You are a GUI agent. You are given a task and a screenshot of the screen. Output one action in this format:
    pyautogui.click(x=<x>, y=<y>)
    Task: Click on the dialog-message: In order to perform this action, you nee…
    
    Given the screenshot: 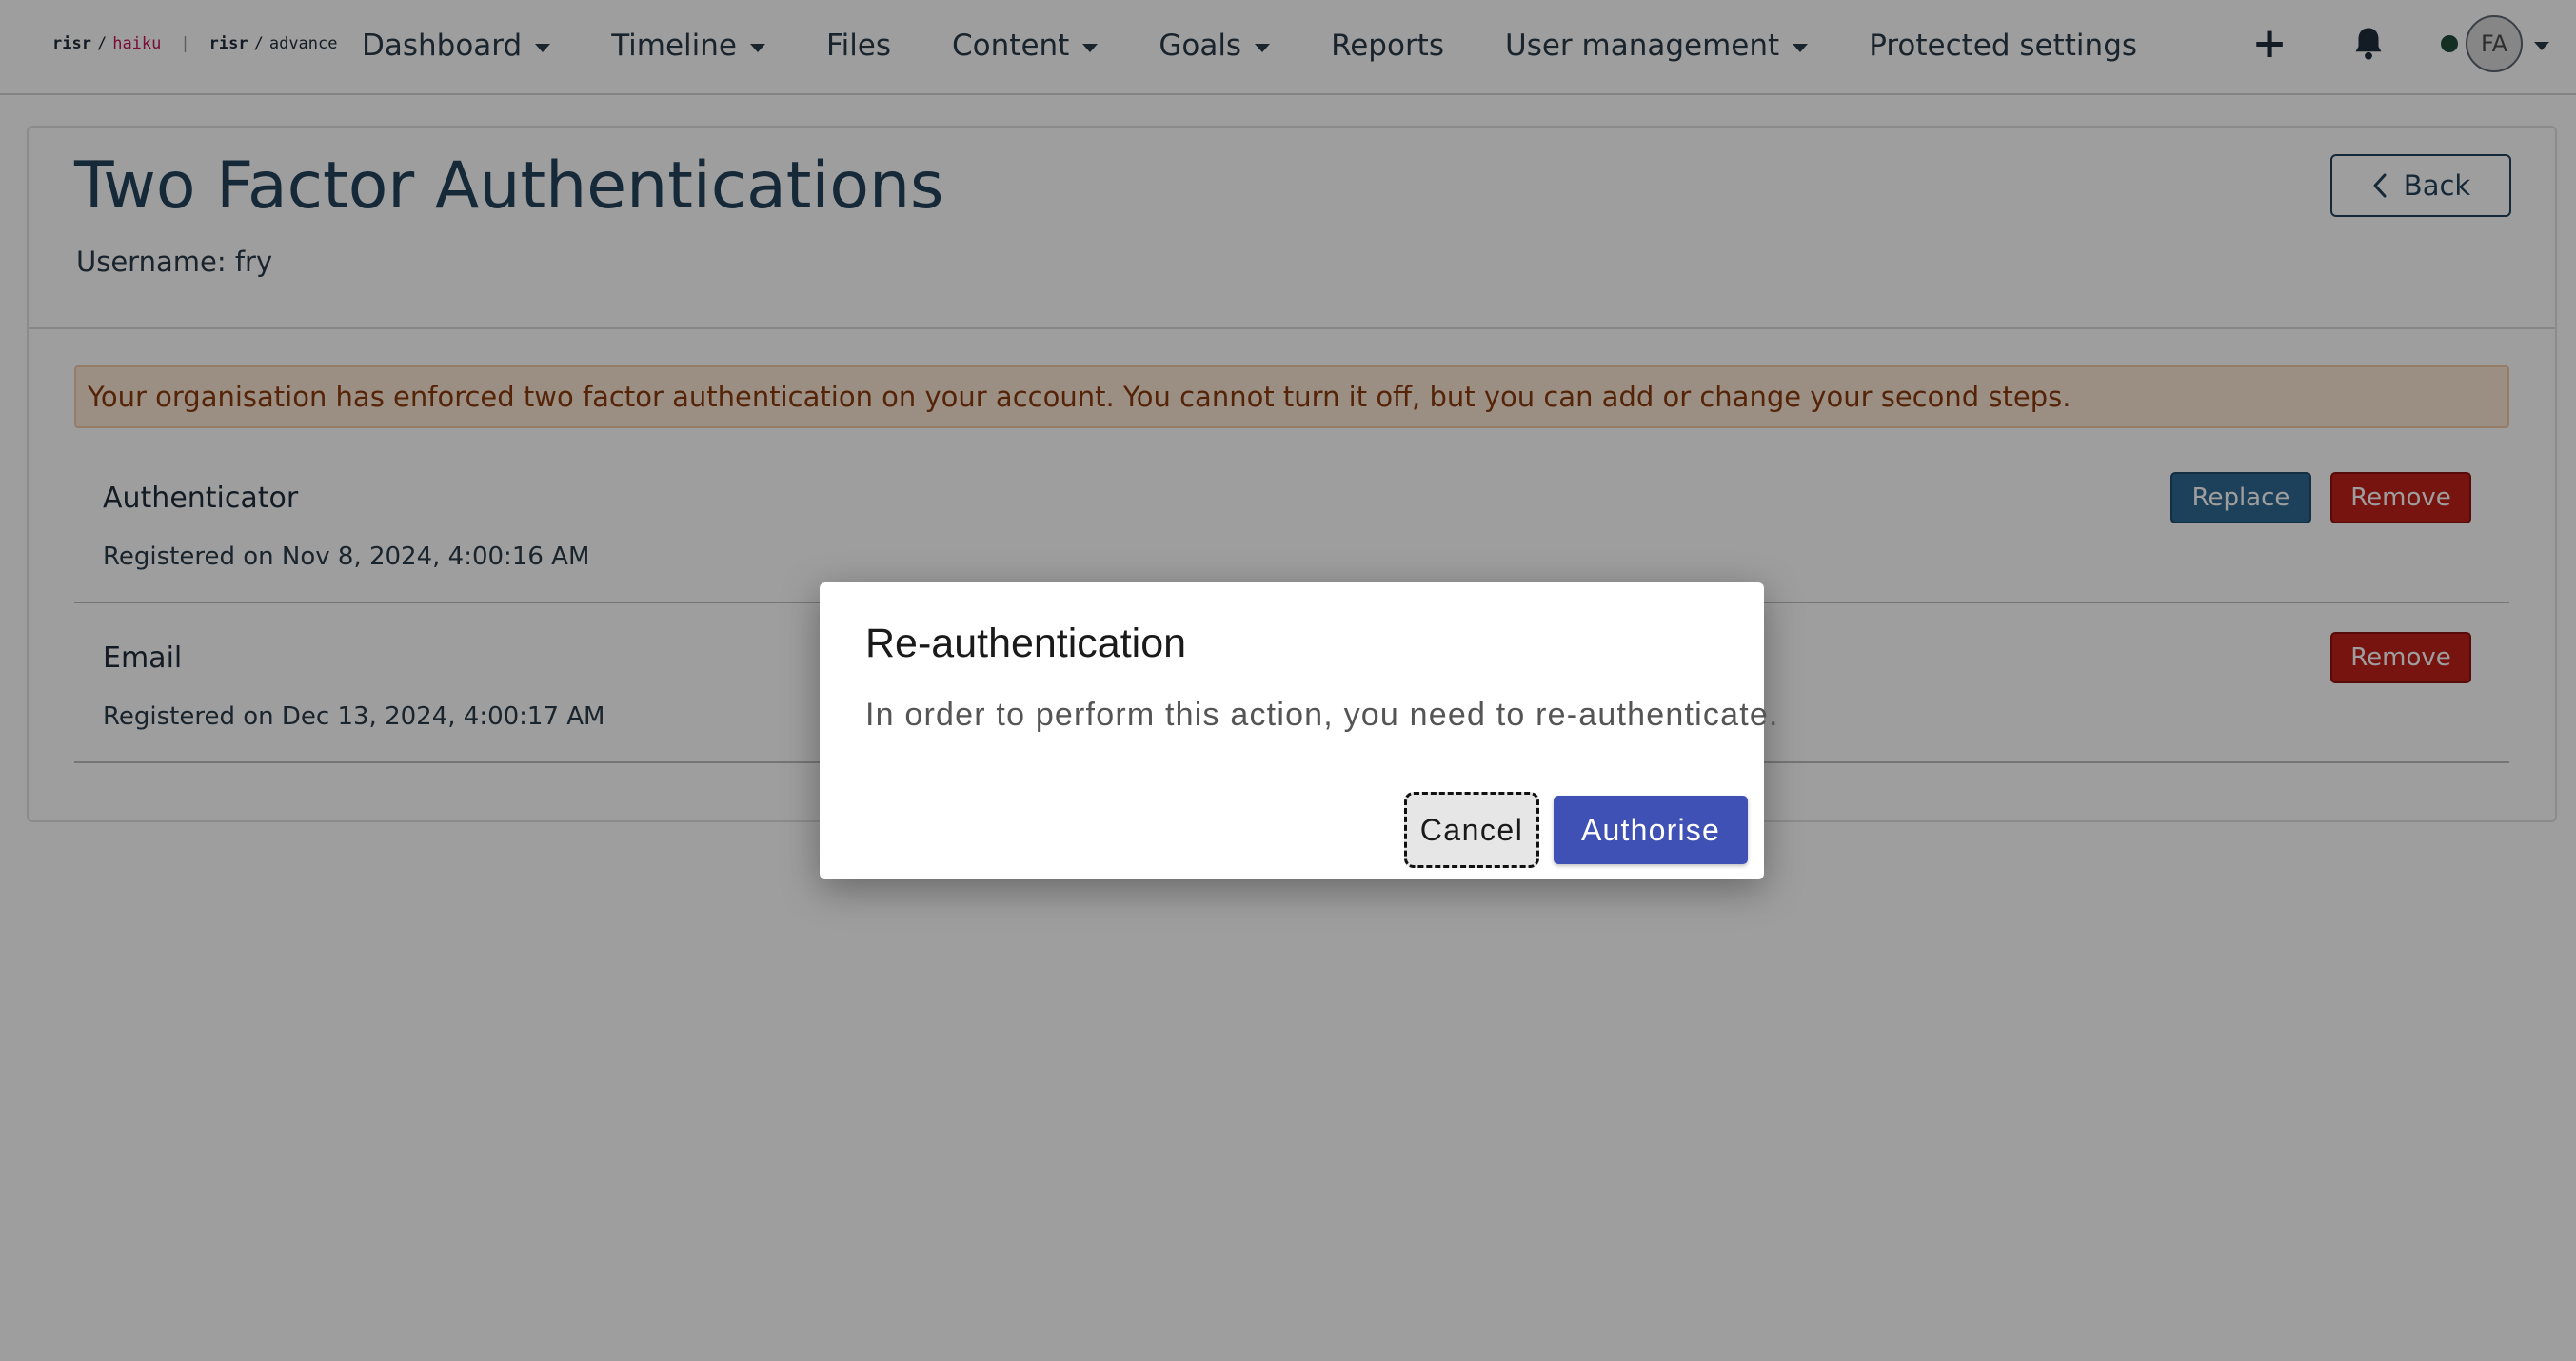 What is the action you would take?
    pyautogui.click(x=1322, y=715)
    